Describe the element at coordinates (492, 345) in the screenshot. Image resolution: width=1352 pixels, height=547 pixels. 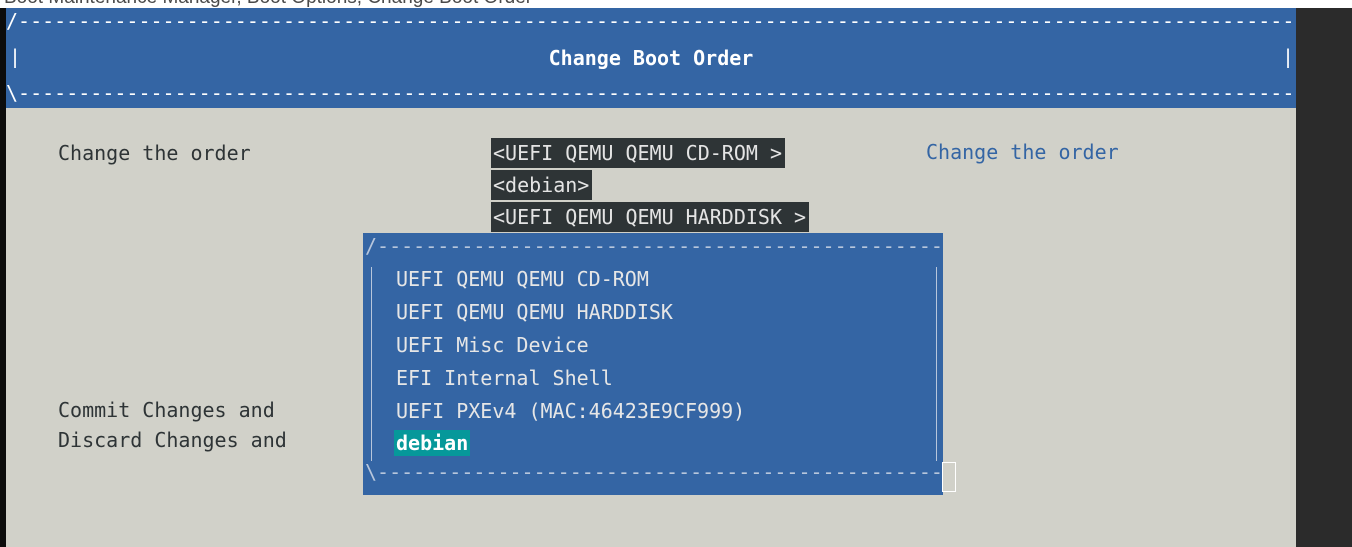
I see `popup-item-misc-device: UEFI Misc Device` at that location.